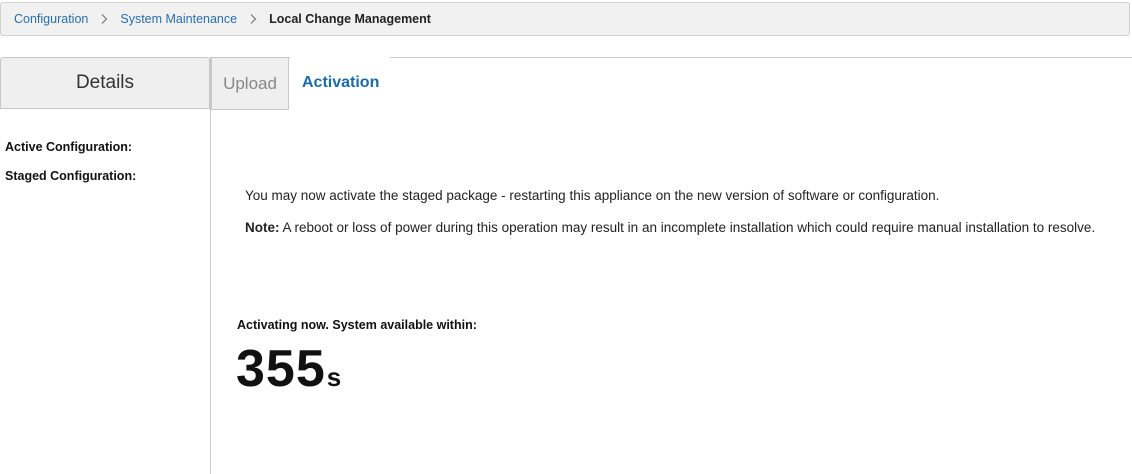  Describe the element at coordinates (350, 19) in the screenshot. I see `breadcrumb-current: Local Change Management` at that location.